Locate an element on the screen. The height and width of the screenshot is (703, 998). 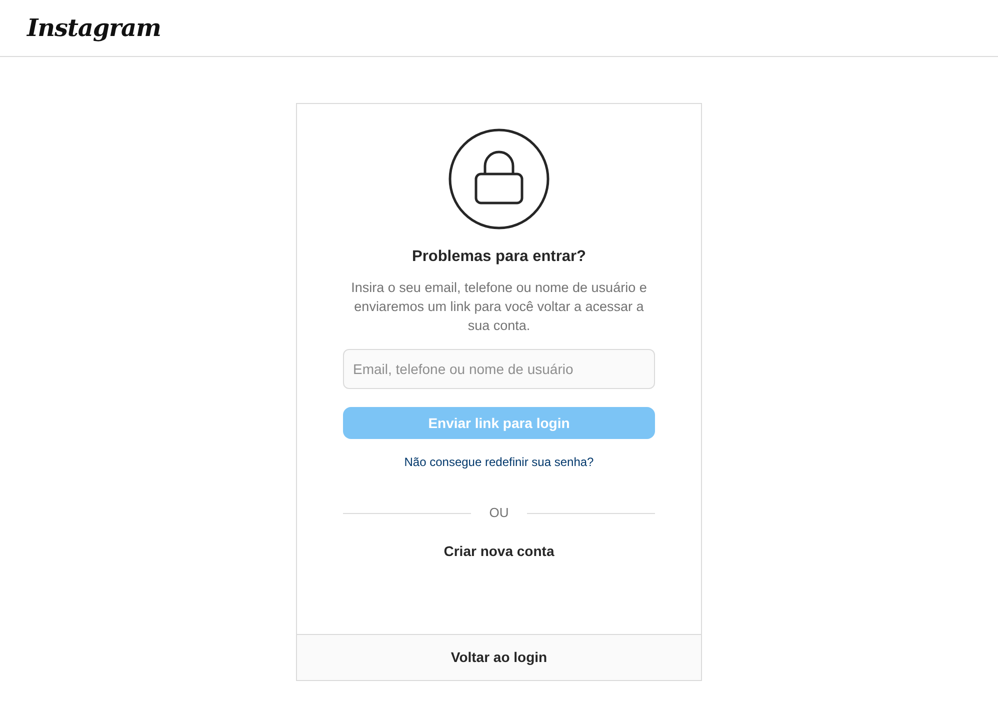
create-account-link: Criar nova conta is located at coordinates (499, 551).